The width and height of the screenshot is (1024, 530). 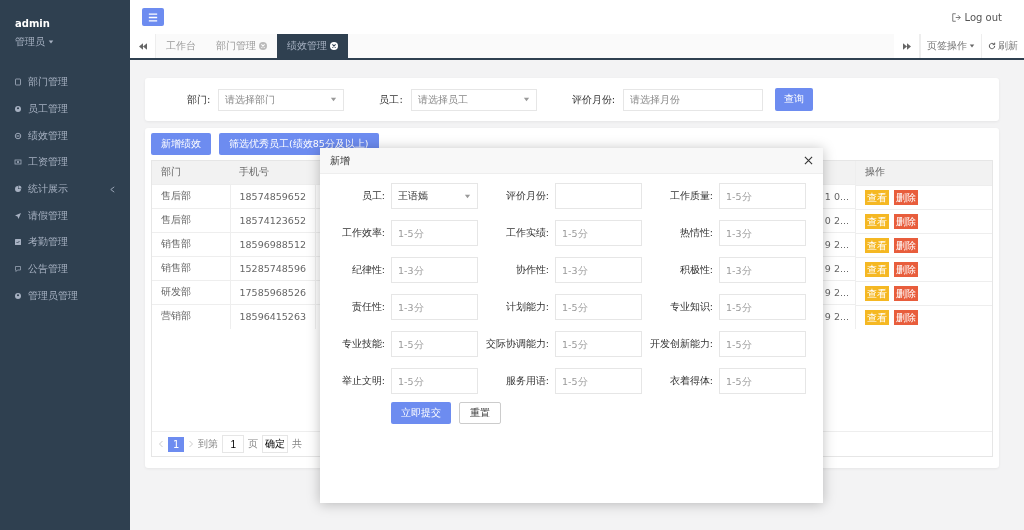 I want to click on bookmark-icon, so click(x=18, y=82).